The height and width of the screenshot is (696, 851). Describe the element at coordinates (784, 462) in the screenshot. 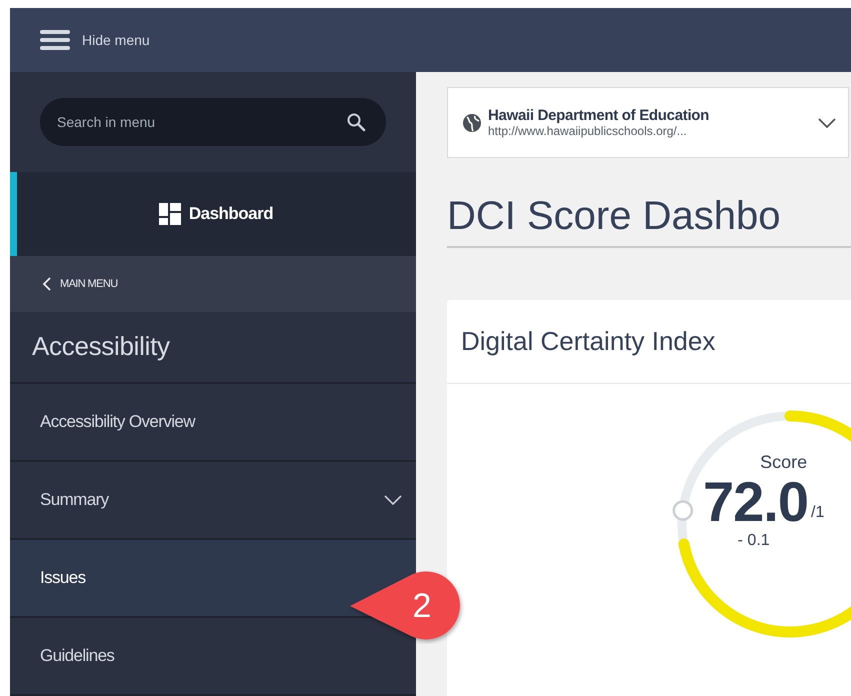

I see `score-label: Score` at that location.